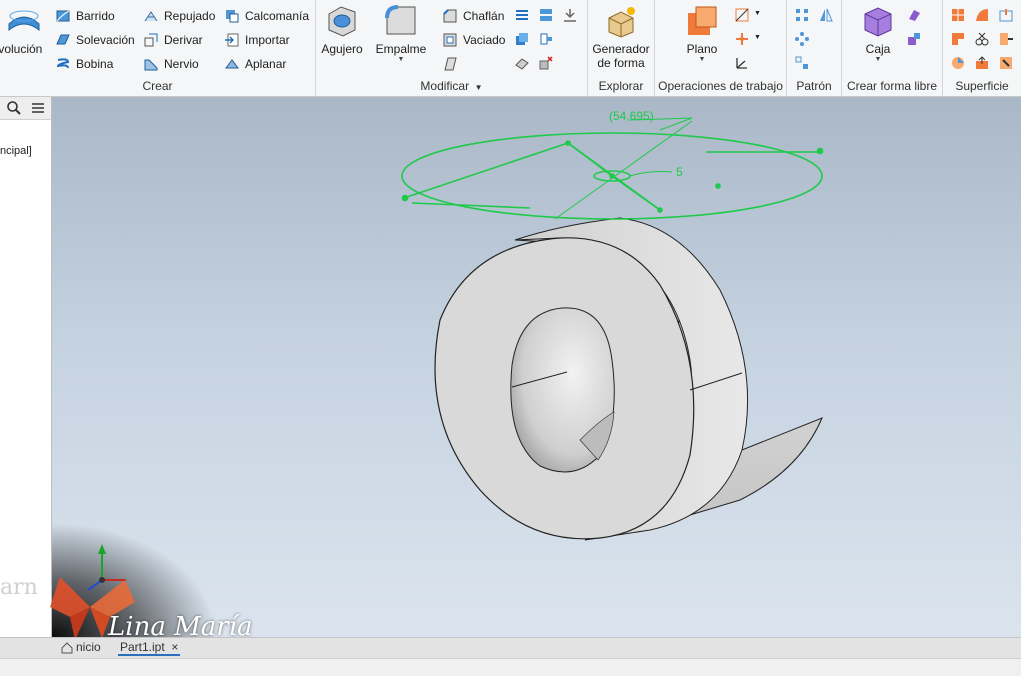  Describe the element at coordinates (878, 21) in the screenshot. I see `freeform-box-icon` at that location.